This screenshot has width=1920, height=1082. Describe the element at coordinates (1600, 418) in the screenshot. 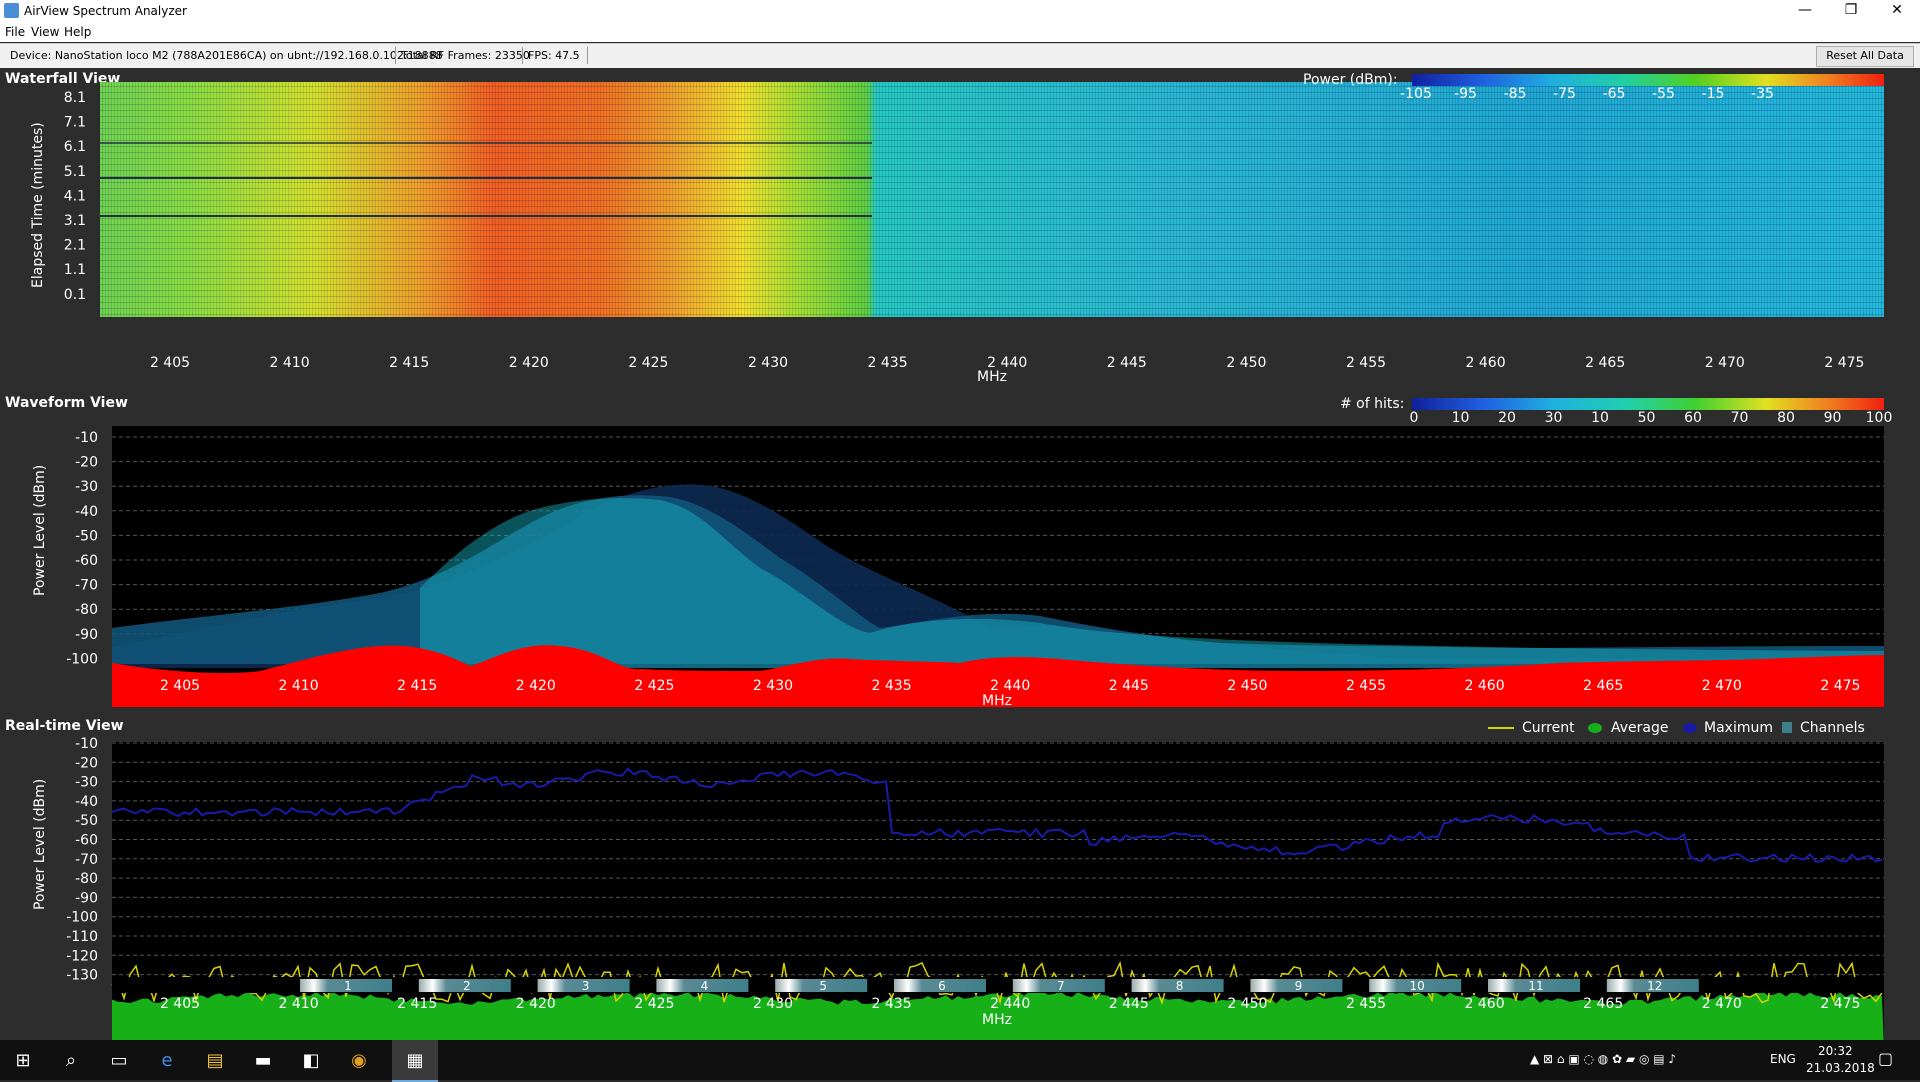

I see `hits-legend-tick: 10` at that location.